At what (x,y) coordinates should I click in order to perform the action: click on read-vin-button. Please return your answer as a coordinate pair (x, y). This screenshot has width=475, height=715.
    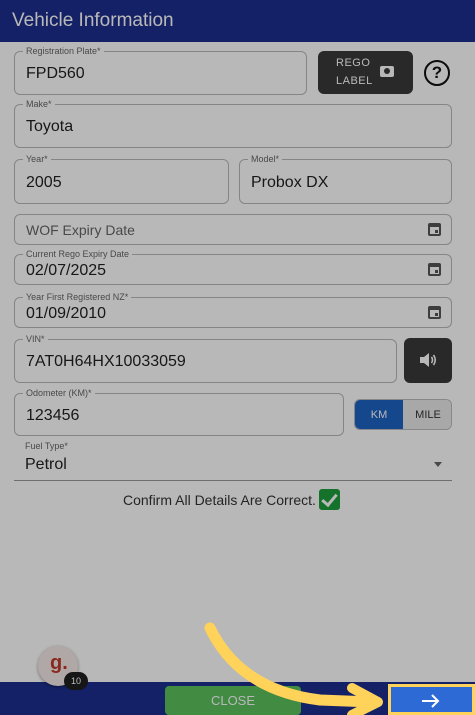
    Looking at the image, I should click on (428, 360).